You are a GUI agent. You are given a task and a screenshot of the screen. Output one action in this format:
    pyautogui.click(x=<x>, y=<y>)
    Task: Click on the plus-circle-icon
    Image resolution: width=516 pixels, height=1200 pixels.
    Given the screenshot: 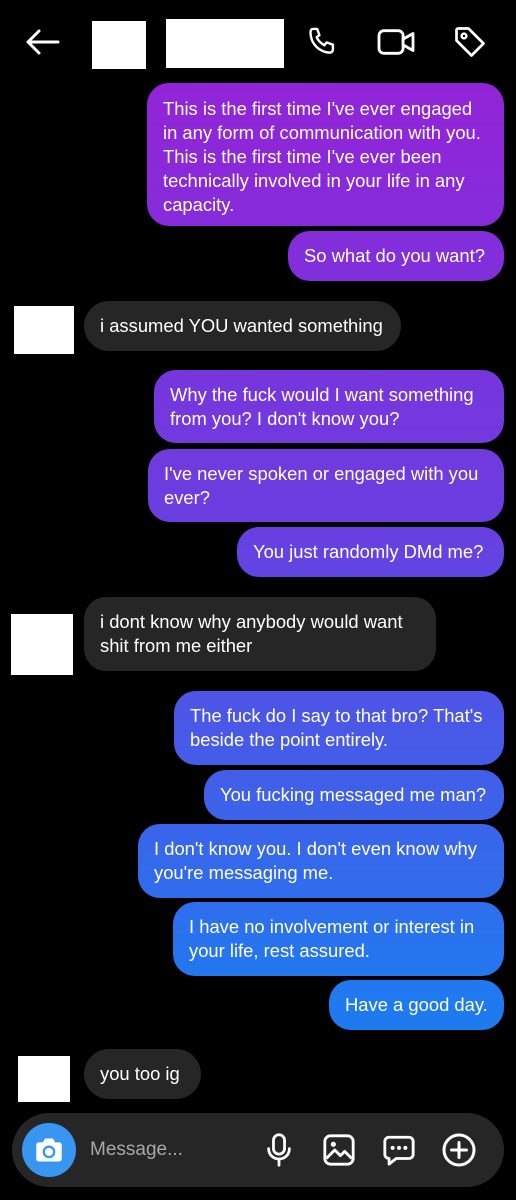 What is the action you would take?
    pyautogui.click(x=459, y=1150)
    